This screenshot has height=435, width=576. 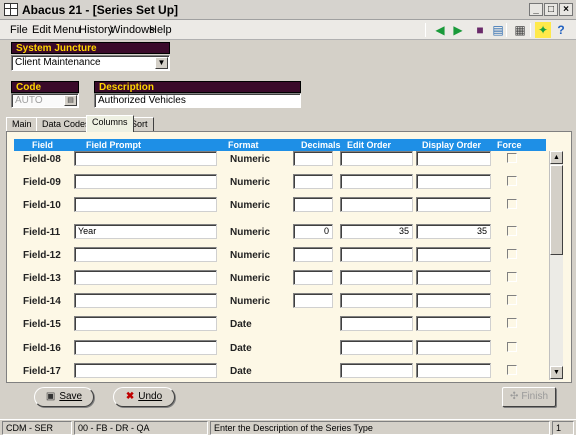 I want to click on row-field-label: Field-11, so click(x=42, y=232).